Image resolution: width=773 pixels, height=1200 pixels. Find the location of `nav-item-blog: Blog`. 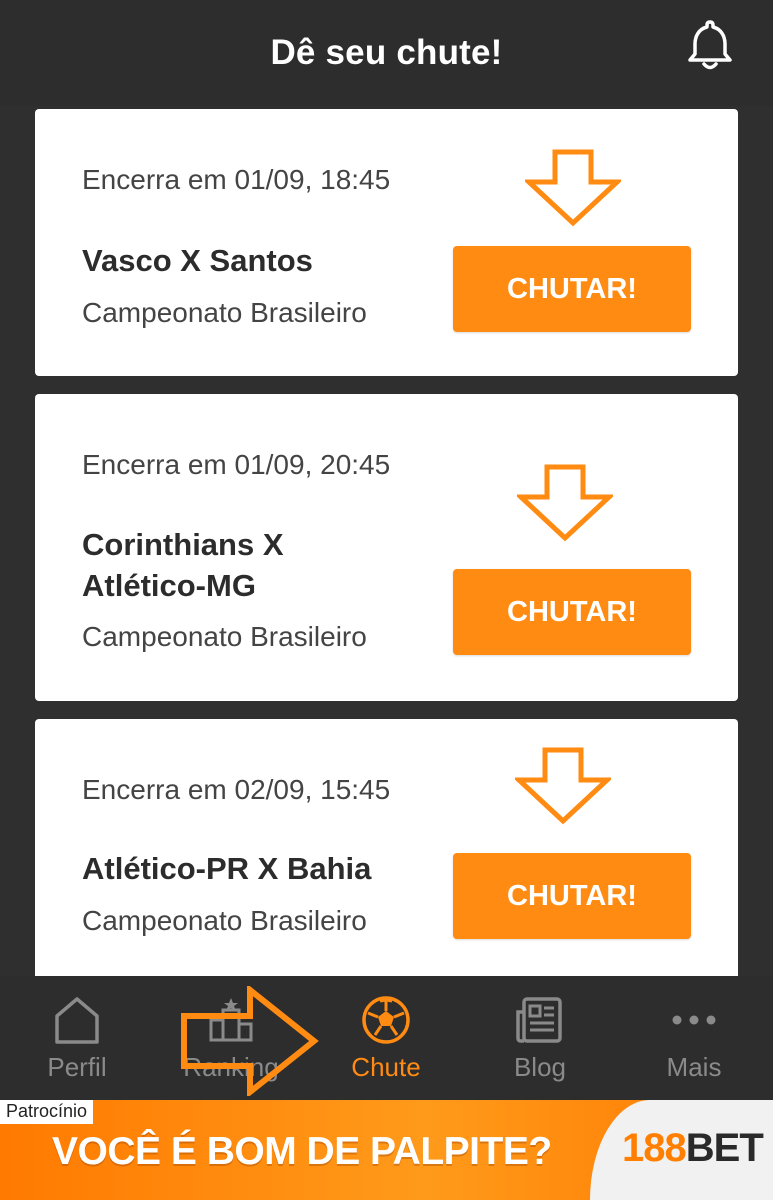

nav-item-blog: Blog is located at coordinates (540, 1038).